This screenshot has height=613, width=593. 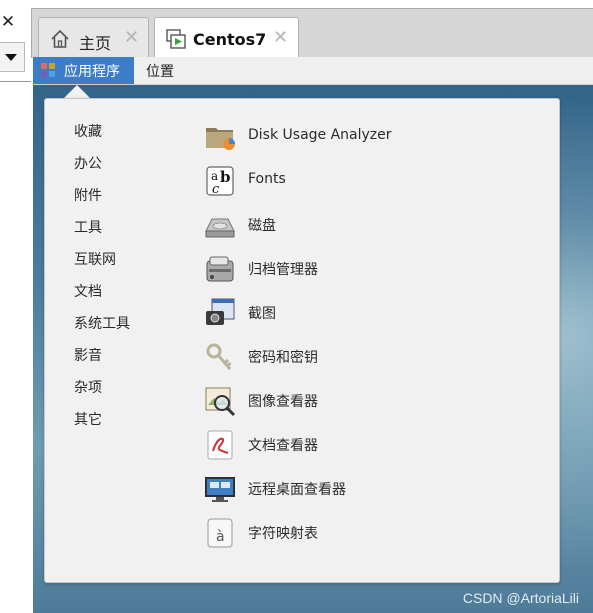 I want to click on applications-label: 应用程序, so click(x=92, y=72).